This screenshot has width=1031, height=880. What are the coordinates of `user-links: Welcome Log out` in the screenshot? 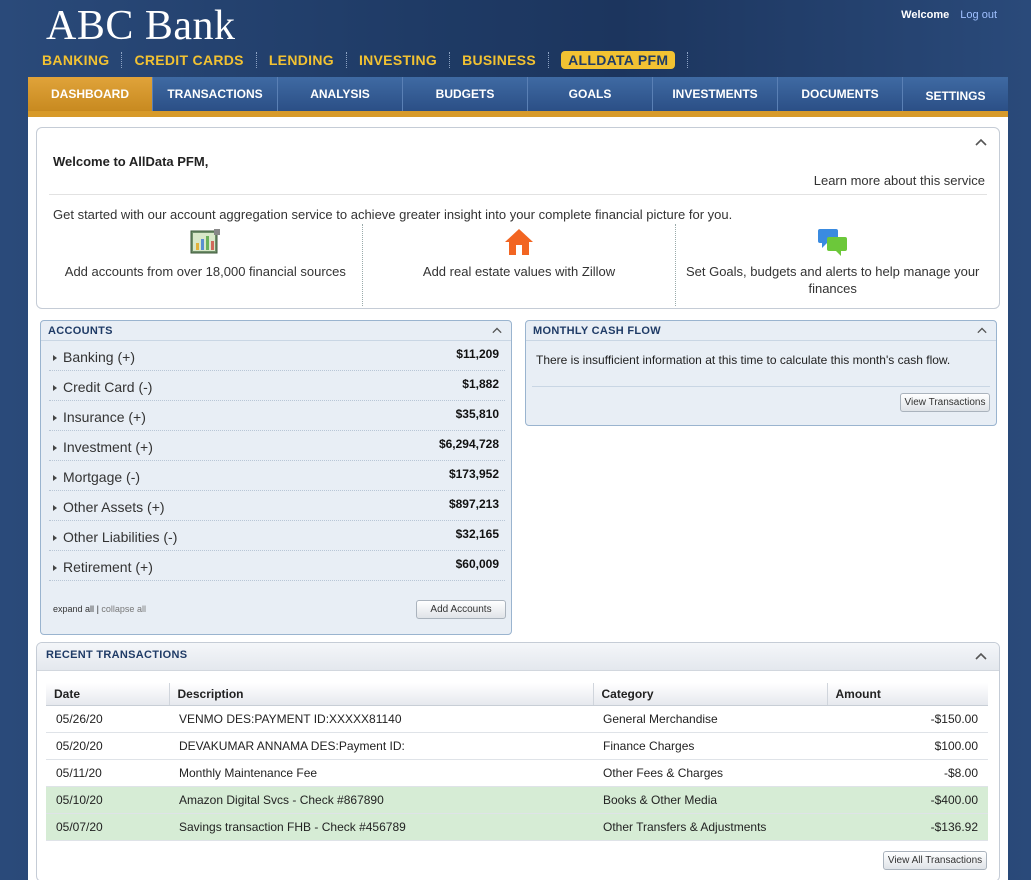 It's located at (949, 15).